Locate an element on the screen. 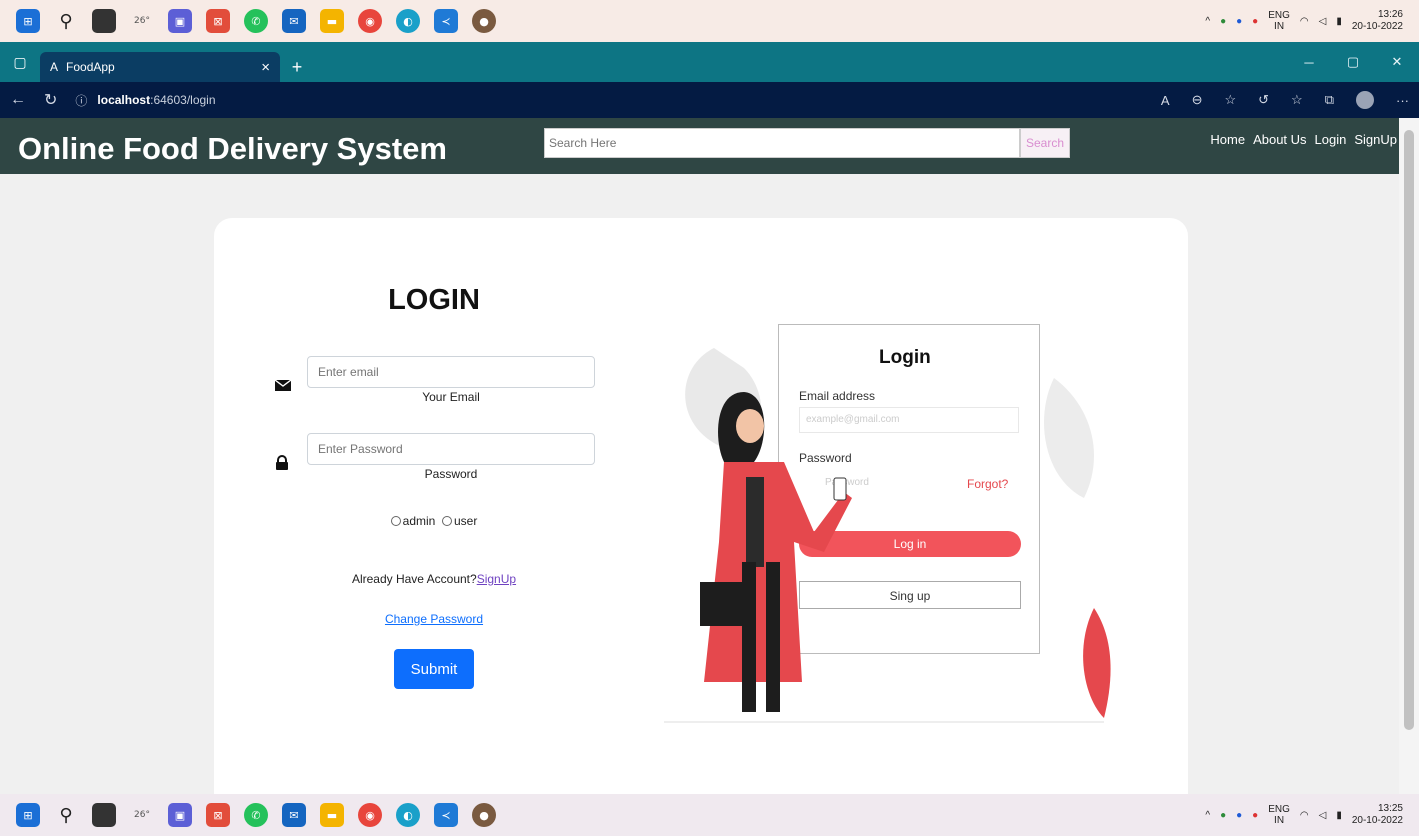 This screenshot has height=836, width=1419. submit-button: Submit is located at coordinates (434, 669).